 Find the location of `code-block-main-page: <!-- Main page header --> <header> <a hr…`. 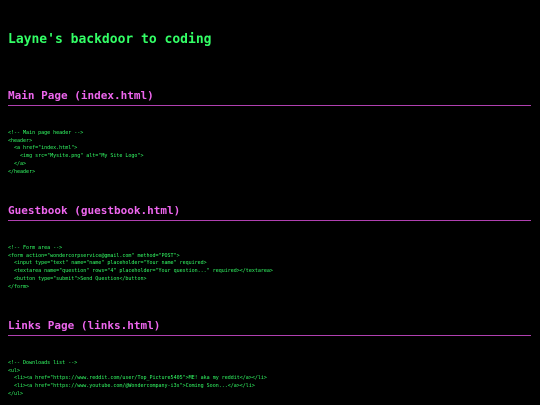

code-block-main-page: <!-- Main page header --> <header> <a hr… is located at coordinates (76, 152).